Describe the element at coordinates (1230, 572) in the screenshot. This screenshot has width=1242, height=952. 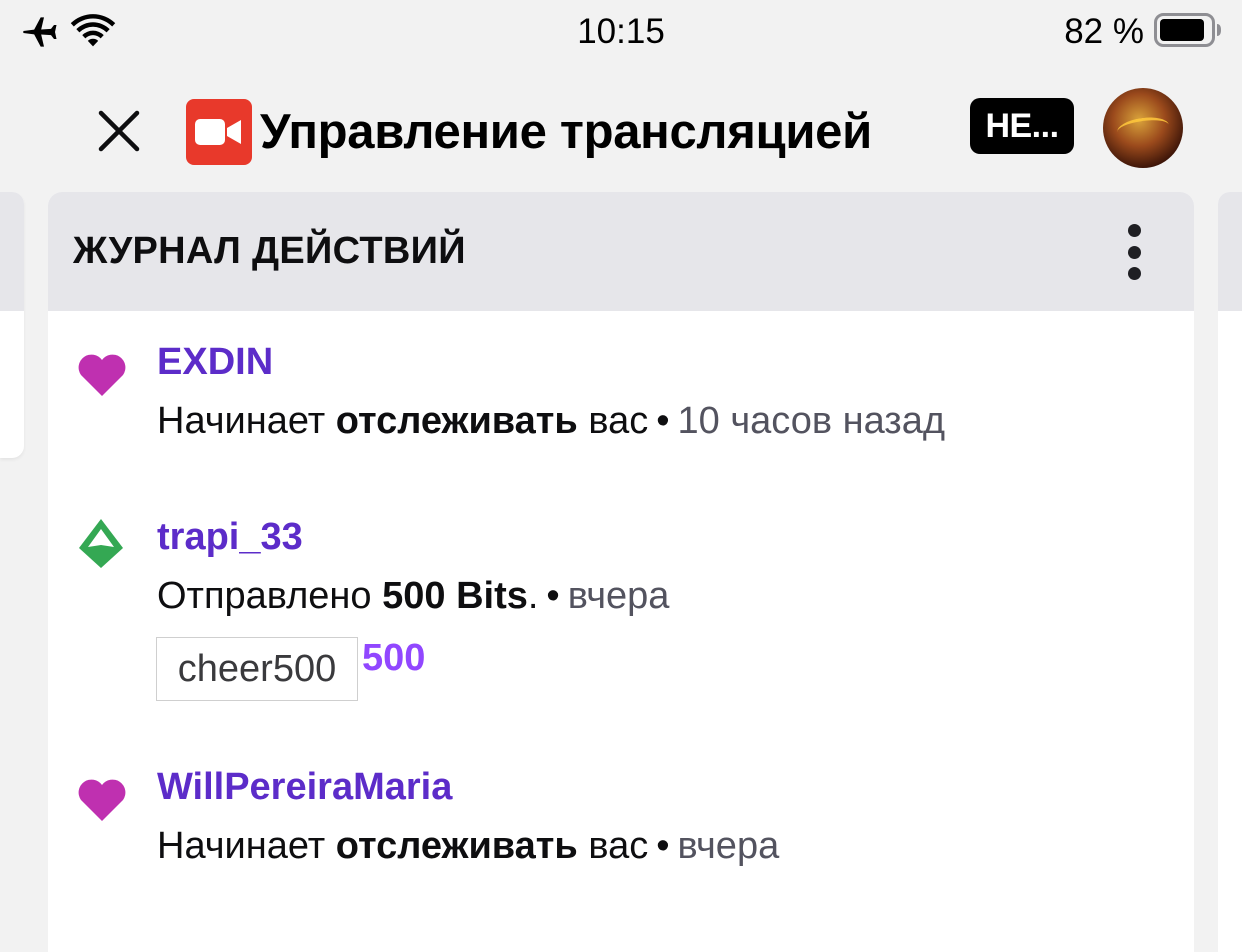
I see `adjacent-card-right` at that location.